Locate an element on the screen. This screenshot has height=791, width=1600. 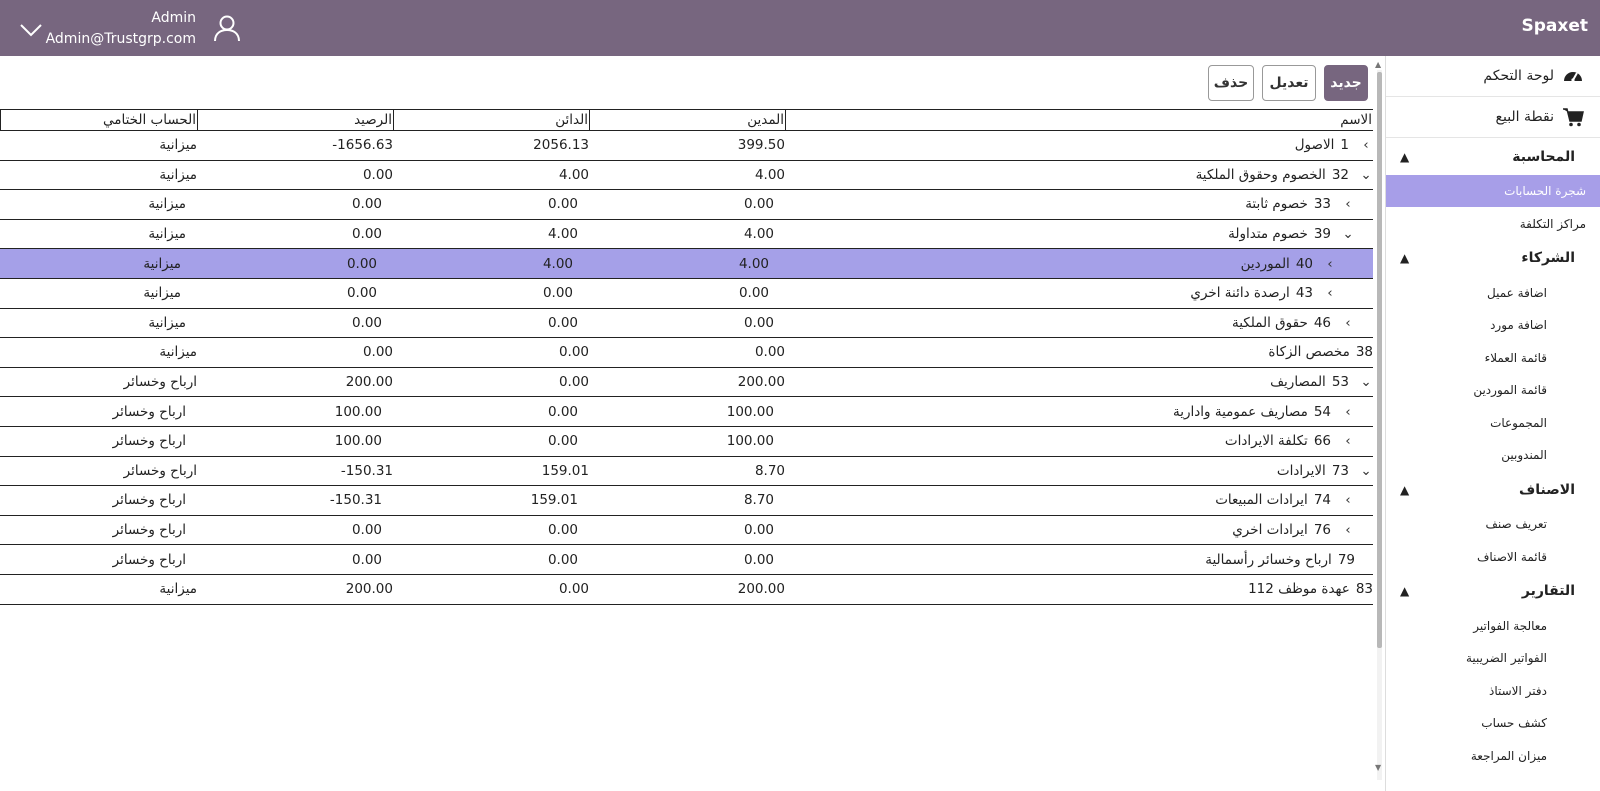
name-cell: ⌄ 39 خصوم متداولة is located at coordinates (1079, 234).